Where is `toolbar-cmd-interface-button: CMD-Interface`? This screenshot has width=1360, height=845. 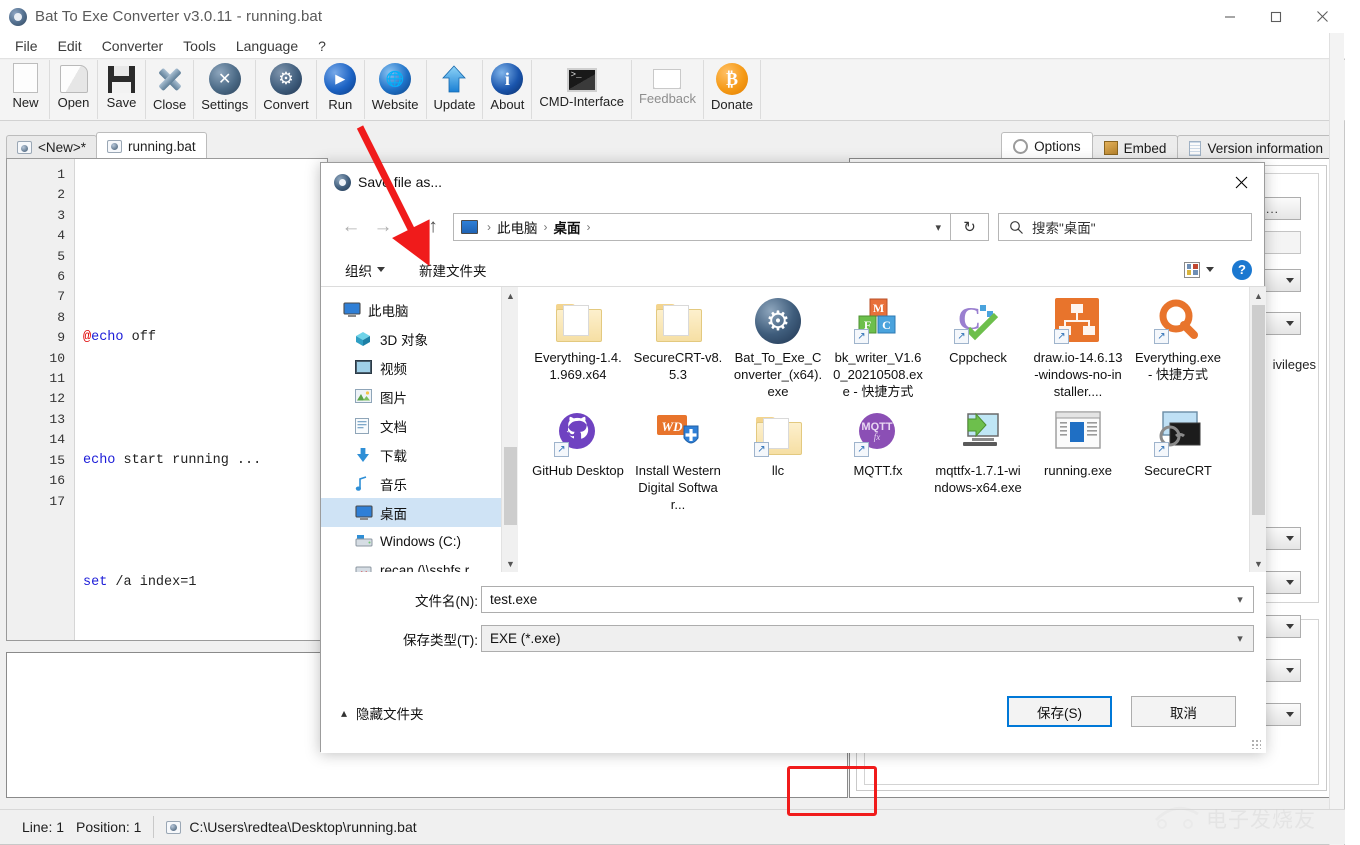 toolbar-cmd-interface-button: CMD-Interface is located at coordinates (582, 89).